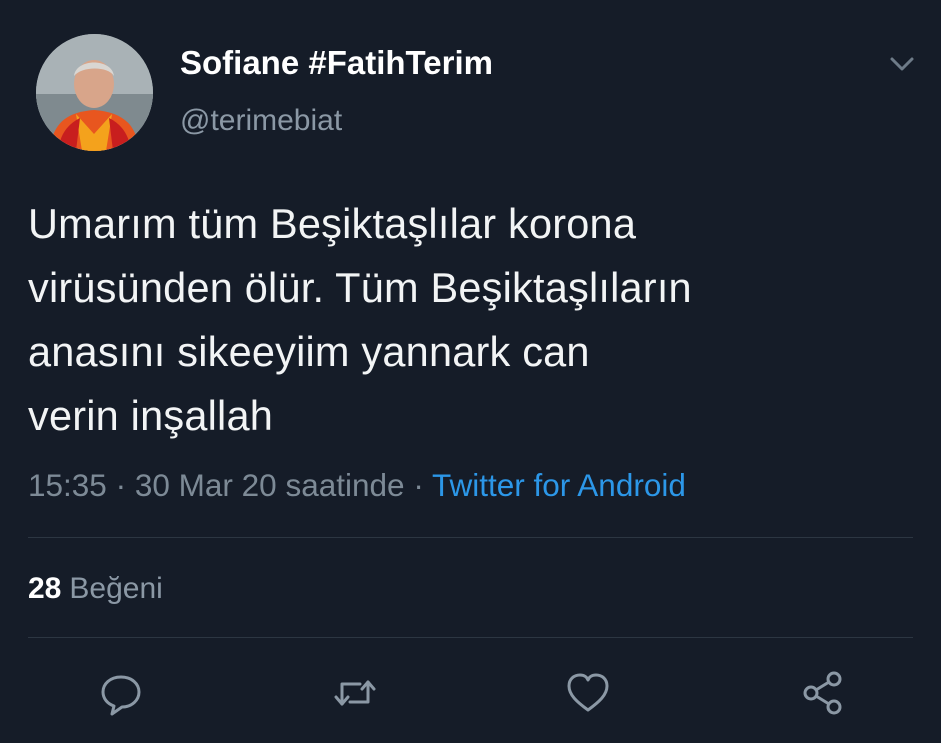 The image size is (941, 743). What do you see at coordinates (269, 485) in the screenshot?
I see `tweet-date: 30 Mar 20 saatinde` at bounding box center [269, 485].